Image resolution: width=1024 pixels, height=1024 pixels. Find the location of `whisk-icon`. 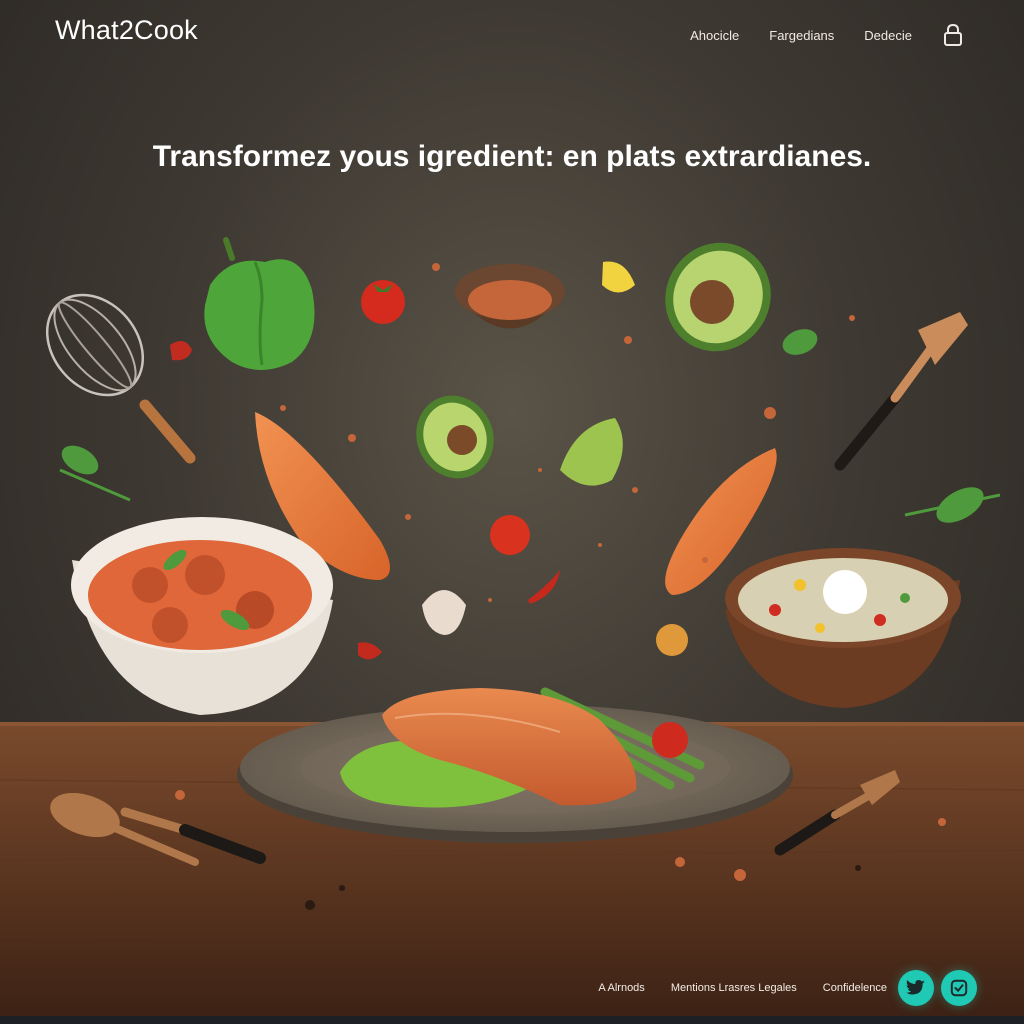

whisk-icon is located at coordinates (120, 378).